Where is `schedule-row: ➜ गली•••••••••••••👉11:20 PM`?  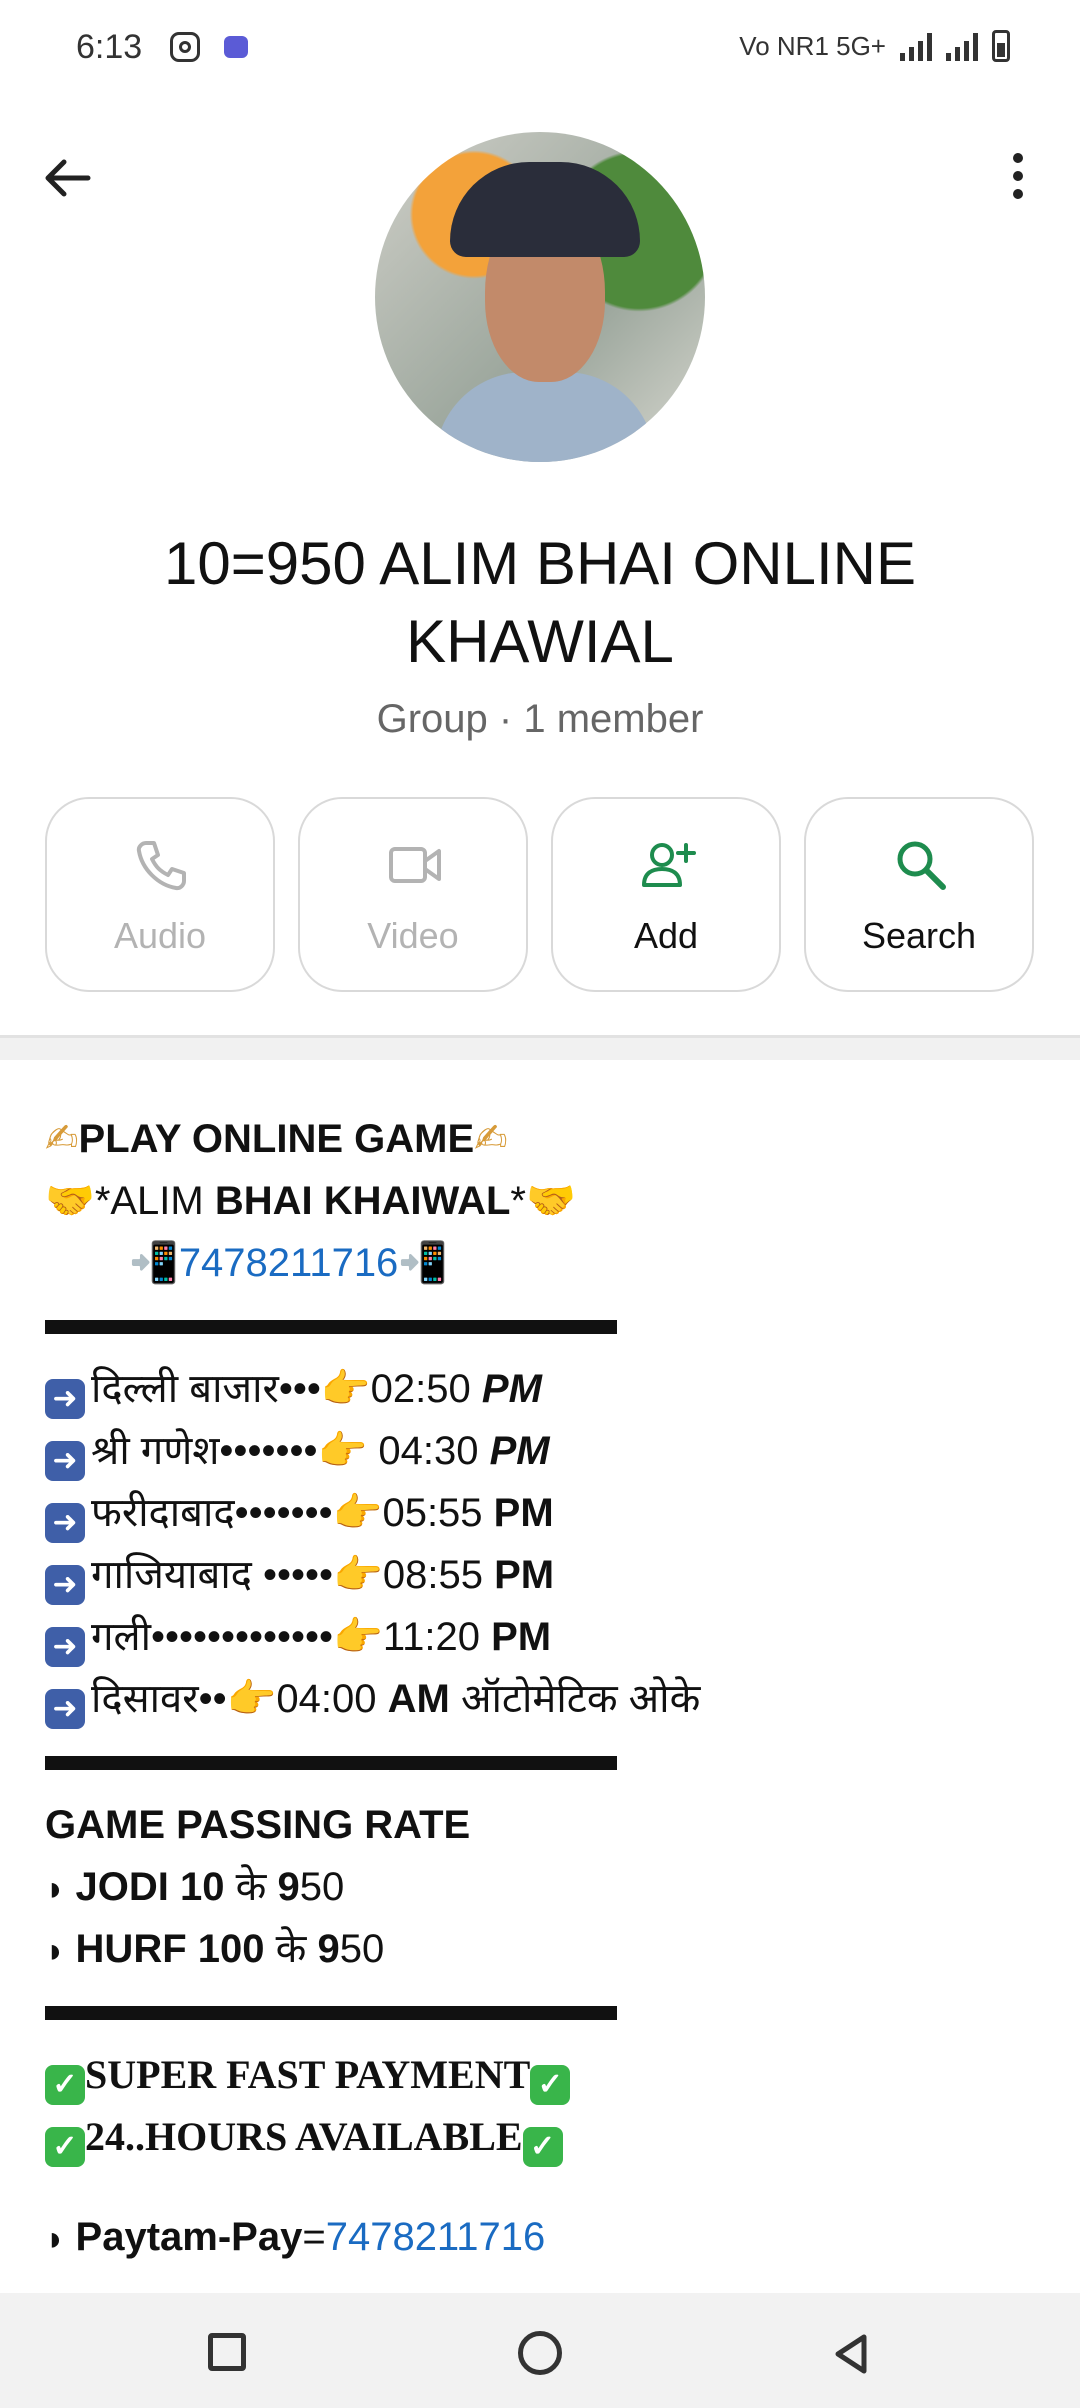
schedule-row: ➜ गली•••••••••••••👉11:20 PM is located at coordinates (545, 1637).